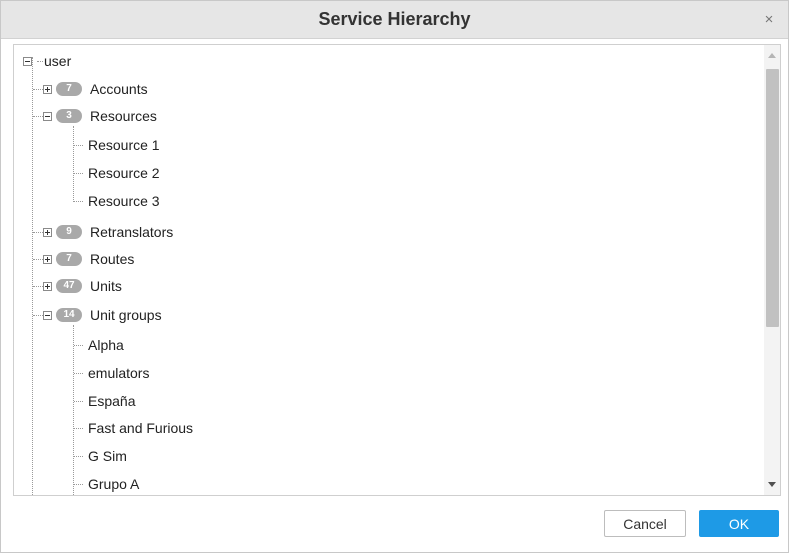  Describe the element at coordinates (112, 259) in the screenshot. I see `tree-node-label: Routes` at that location.